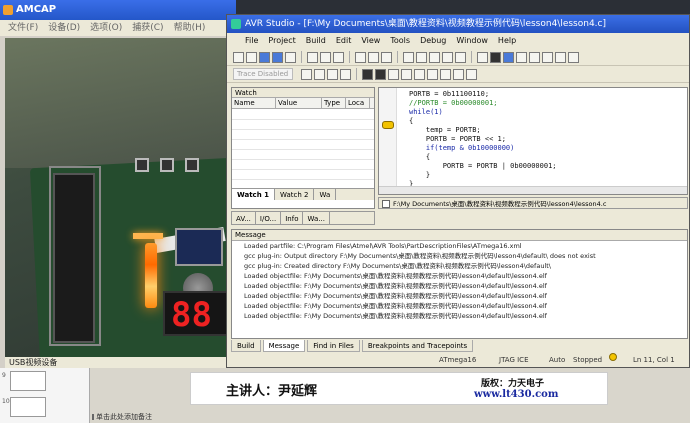 The image size is (690, 423). What do you see at coordinates (284, 346) in the screenshot?
I see `tab-message: Message` at bounding box center [284, 346].